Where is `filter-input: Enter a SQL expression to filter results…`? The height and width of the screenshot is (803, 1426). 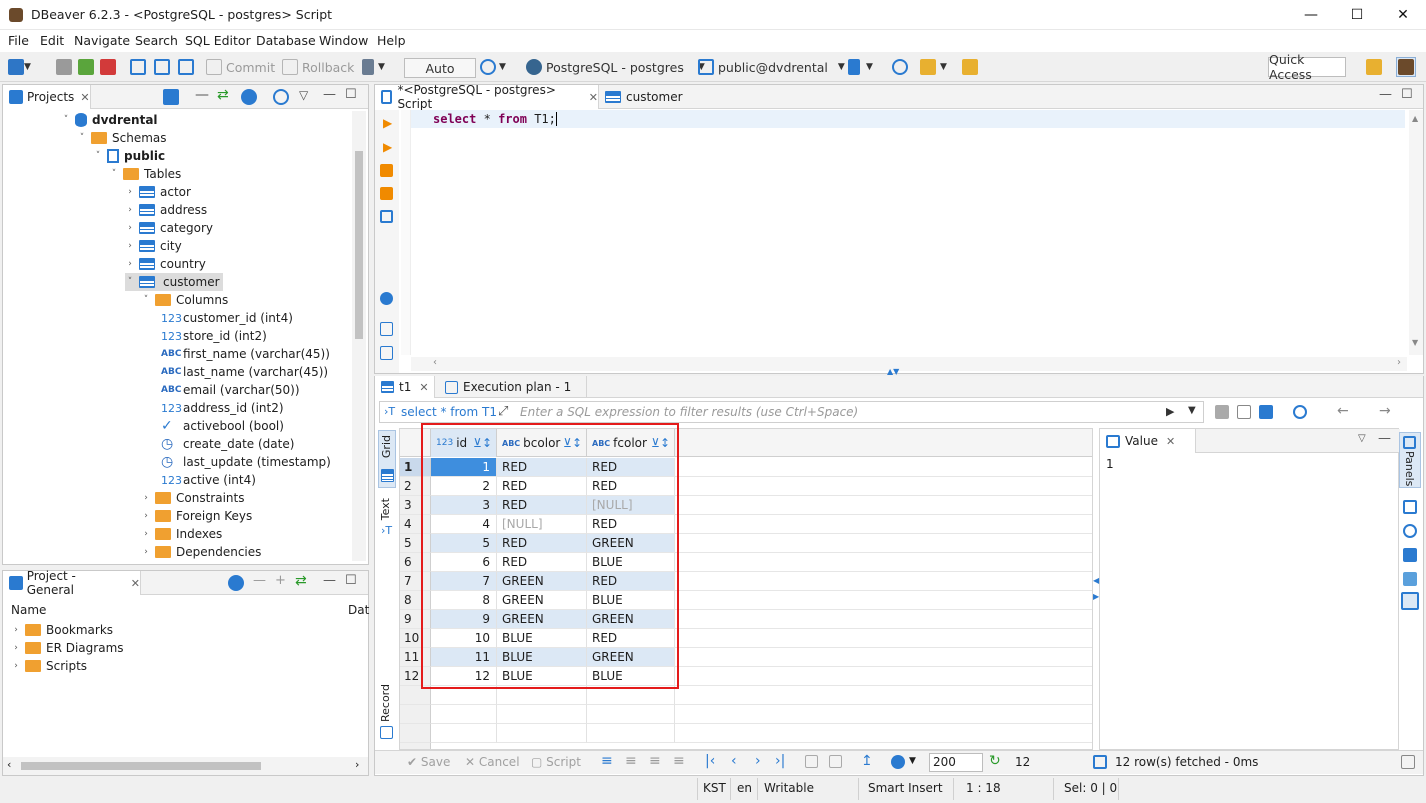
filter-input: Enter a SQL expression to filter results… is located at coordinates (689, 412).